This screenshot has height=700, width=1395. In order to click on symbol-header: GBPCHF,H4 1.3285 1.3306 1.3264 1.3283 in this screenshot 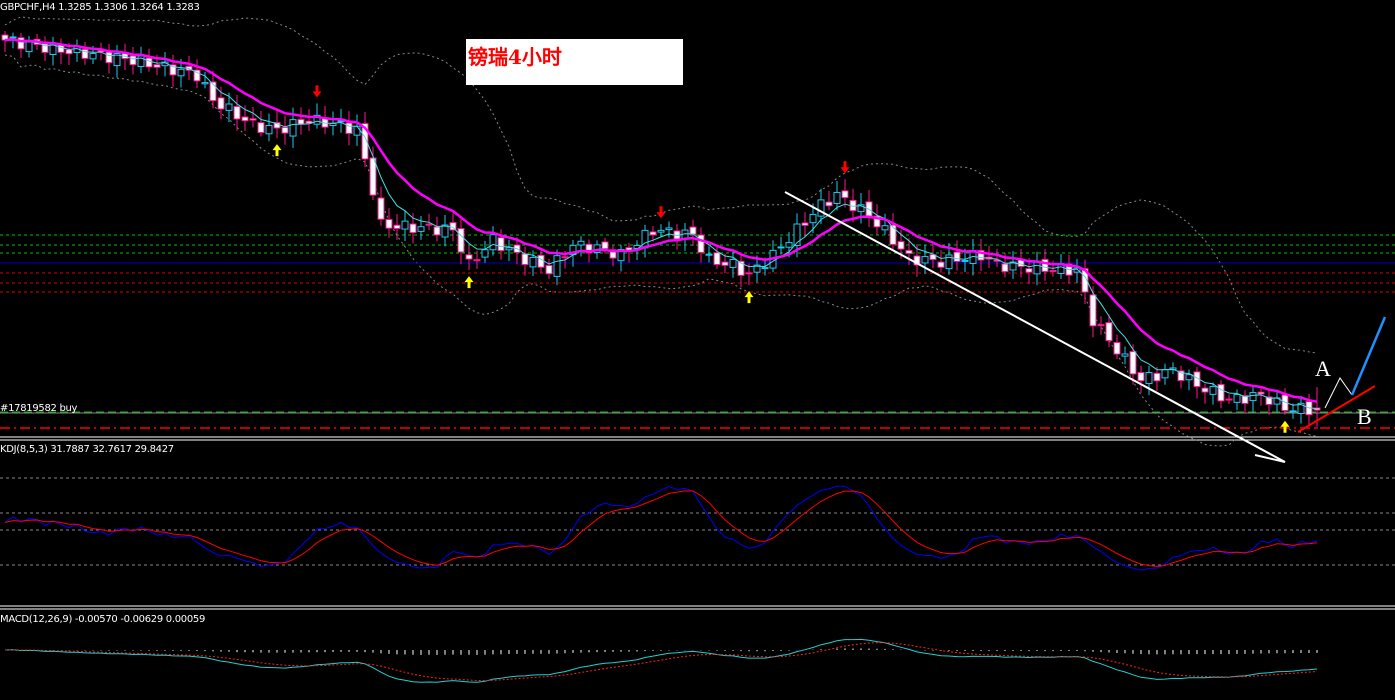, I will do `click(100, 7)`.